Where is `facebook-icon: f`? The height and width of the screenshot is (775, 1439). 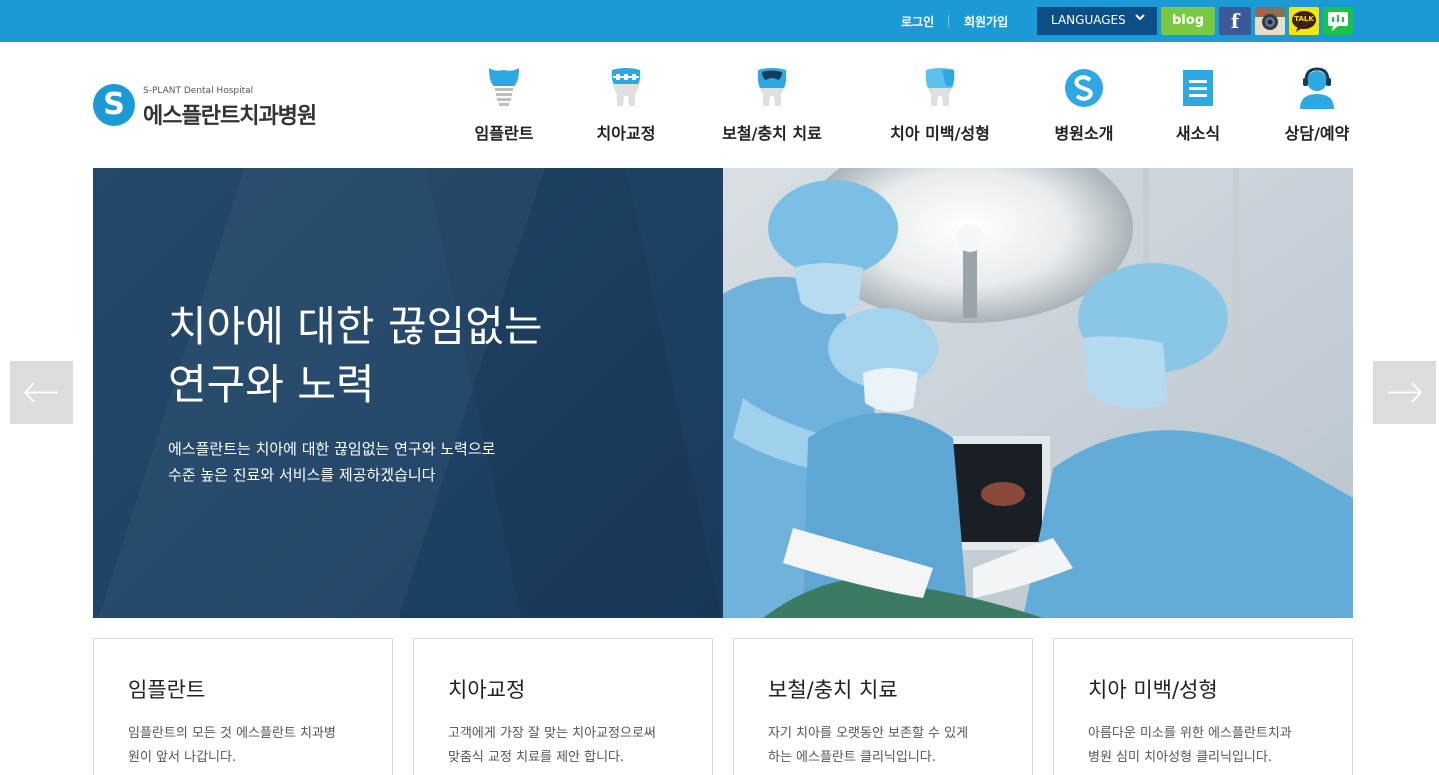
facebook-icon: f is located at coordinates (1235, 21).